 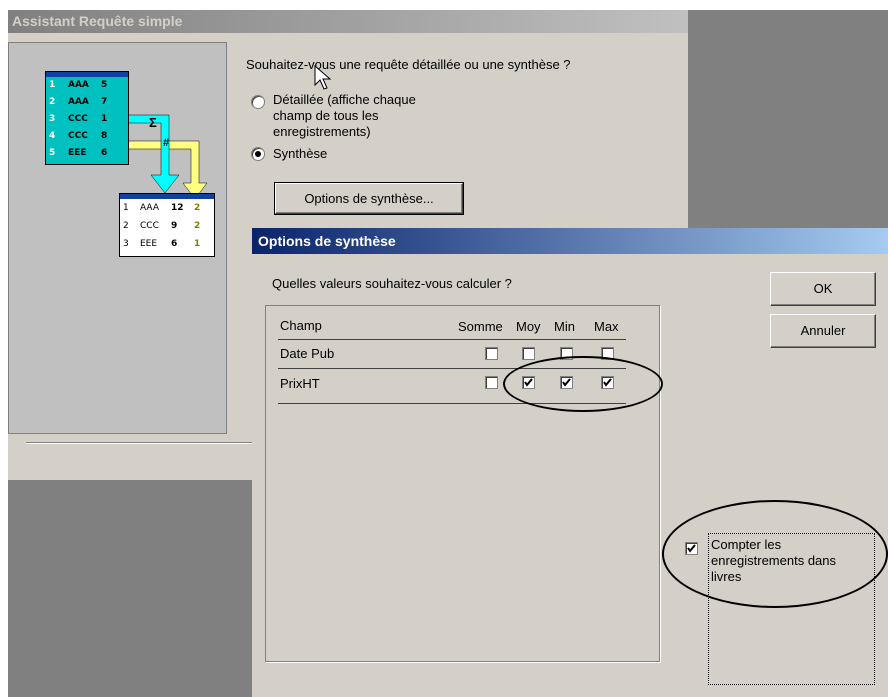 What do you see at coordinates (583, 384) in the screenshot?
I see `annotation-ellipse-checkboxes` at bounding box center [583, 384].